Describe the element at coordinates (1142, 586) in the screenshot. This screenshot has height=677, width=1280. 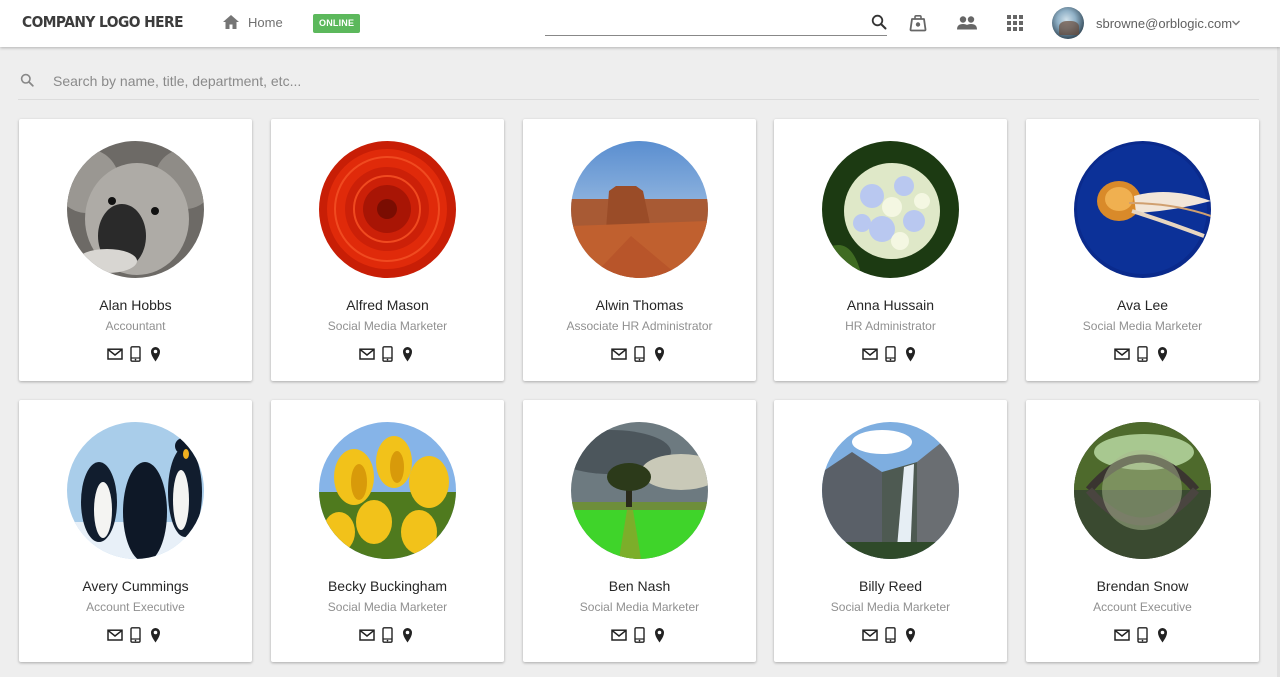
I see `employee-name: Brendan Snow` at that location.